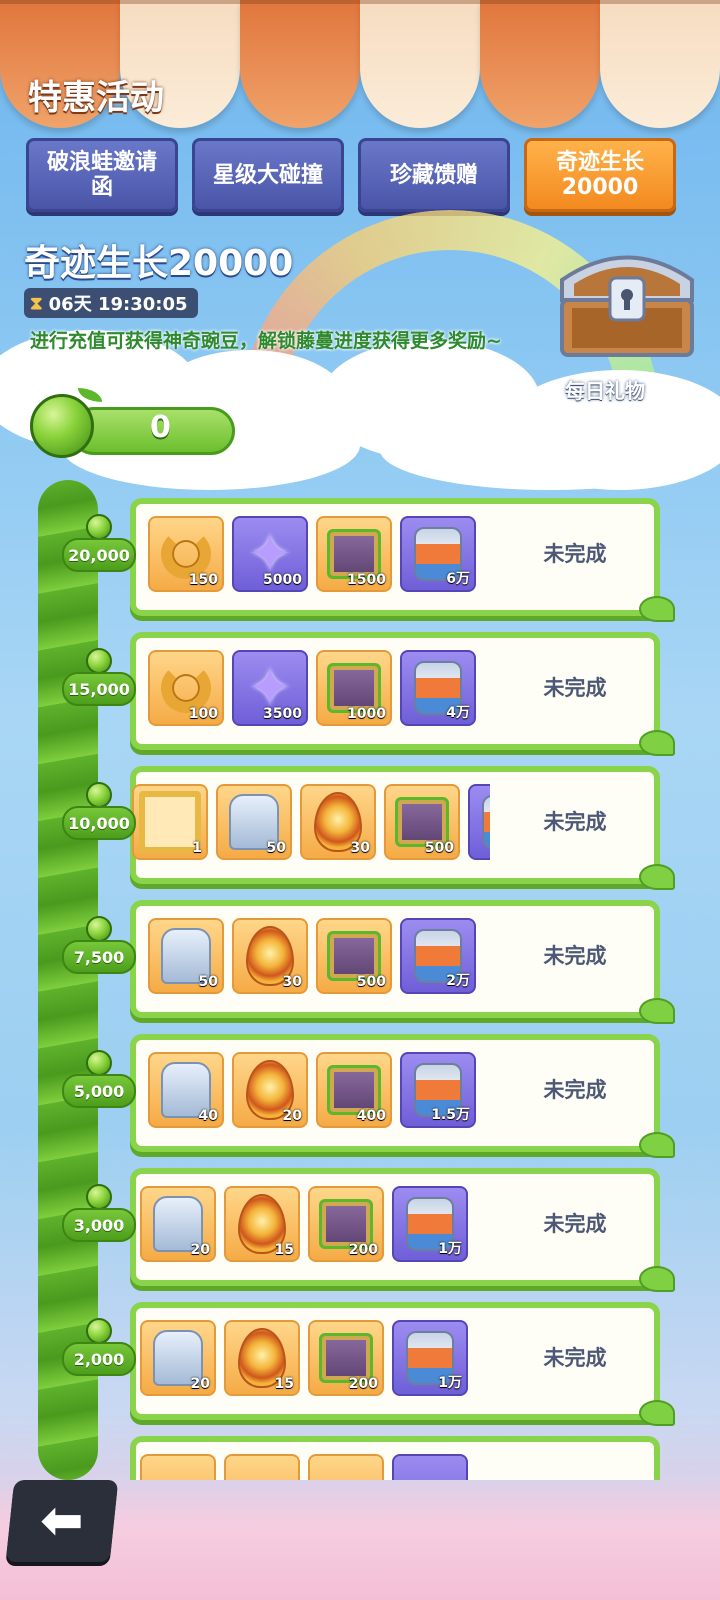 The width and height of the screenshot is (720, 1600). I want to click on milestone-threshold: 5,000, so click(99, 1091).